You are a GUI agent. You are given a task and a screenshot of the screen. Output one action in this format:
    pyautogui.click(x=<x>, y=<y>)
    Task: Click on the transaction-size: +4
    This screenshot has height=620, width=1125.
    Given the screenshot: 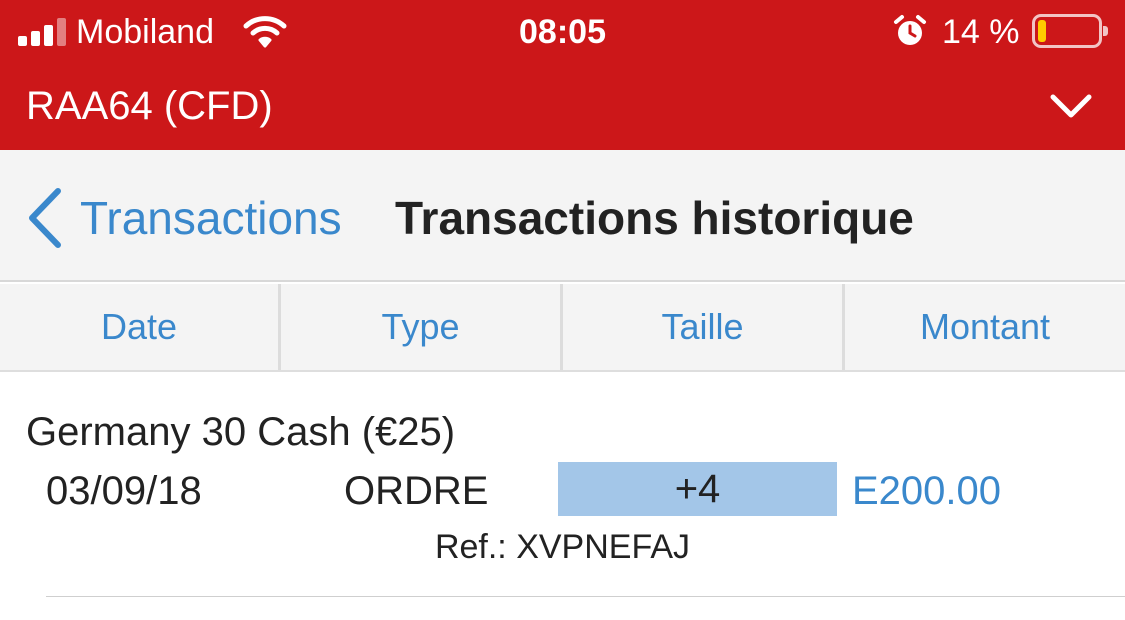 What is the action you would take?
    pyautogui.click(x=697, y=489)
    